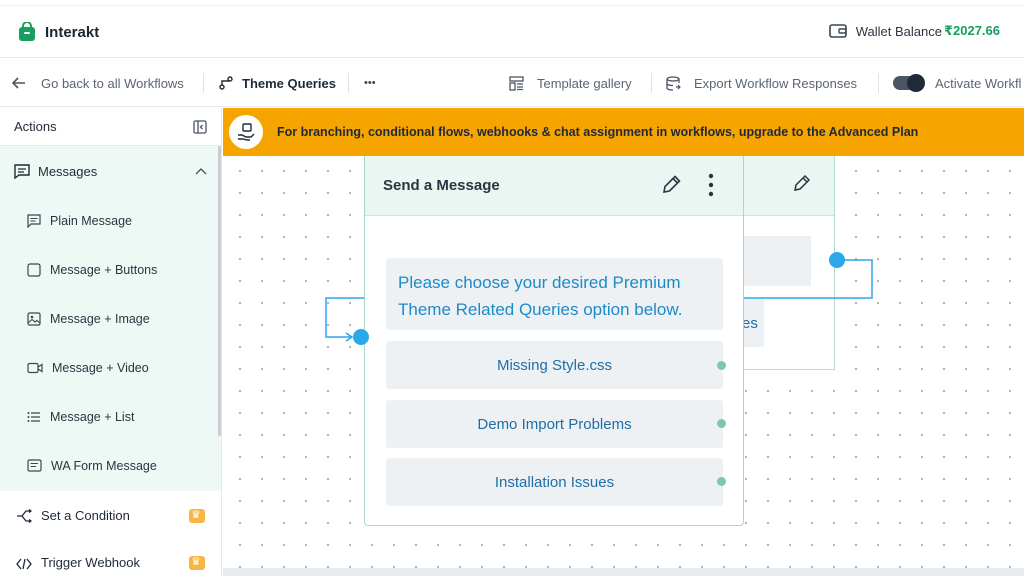 Image resolution: width=1024 pixels, height=576 pixels. I want to click on node-header: Send a Message, so click(554, 186).